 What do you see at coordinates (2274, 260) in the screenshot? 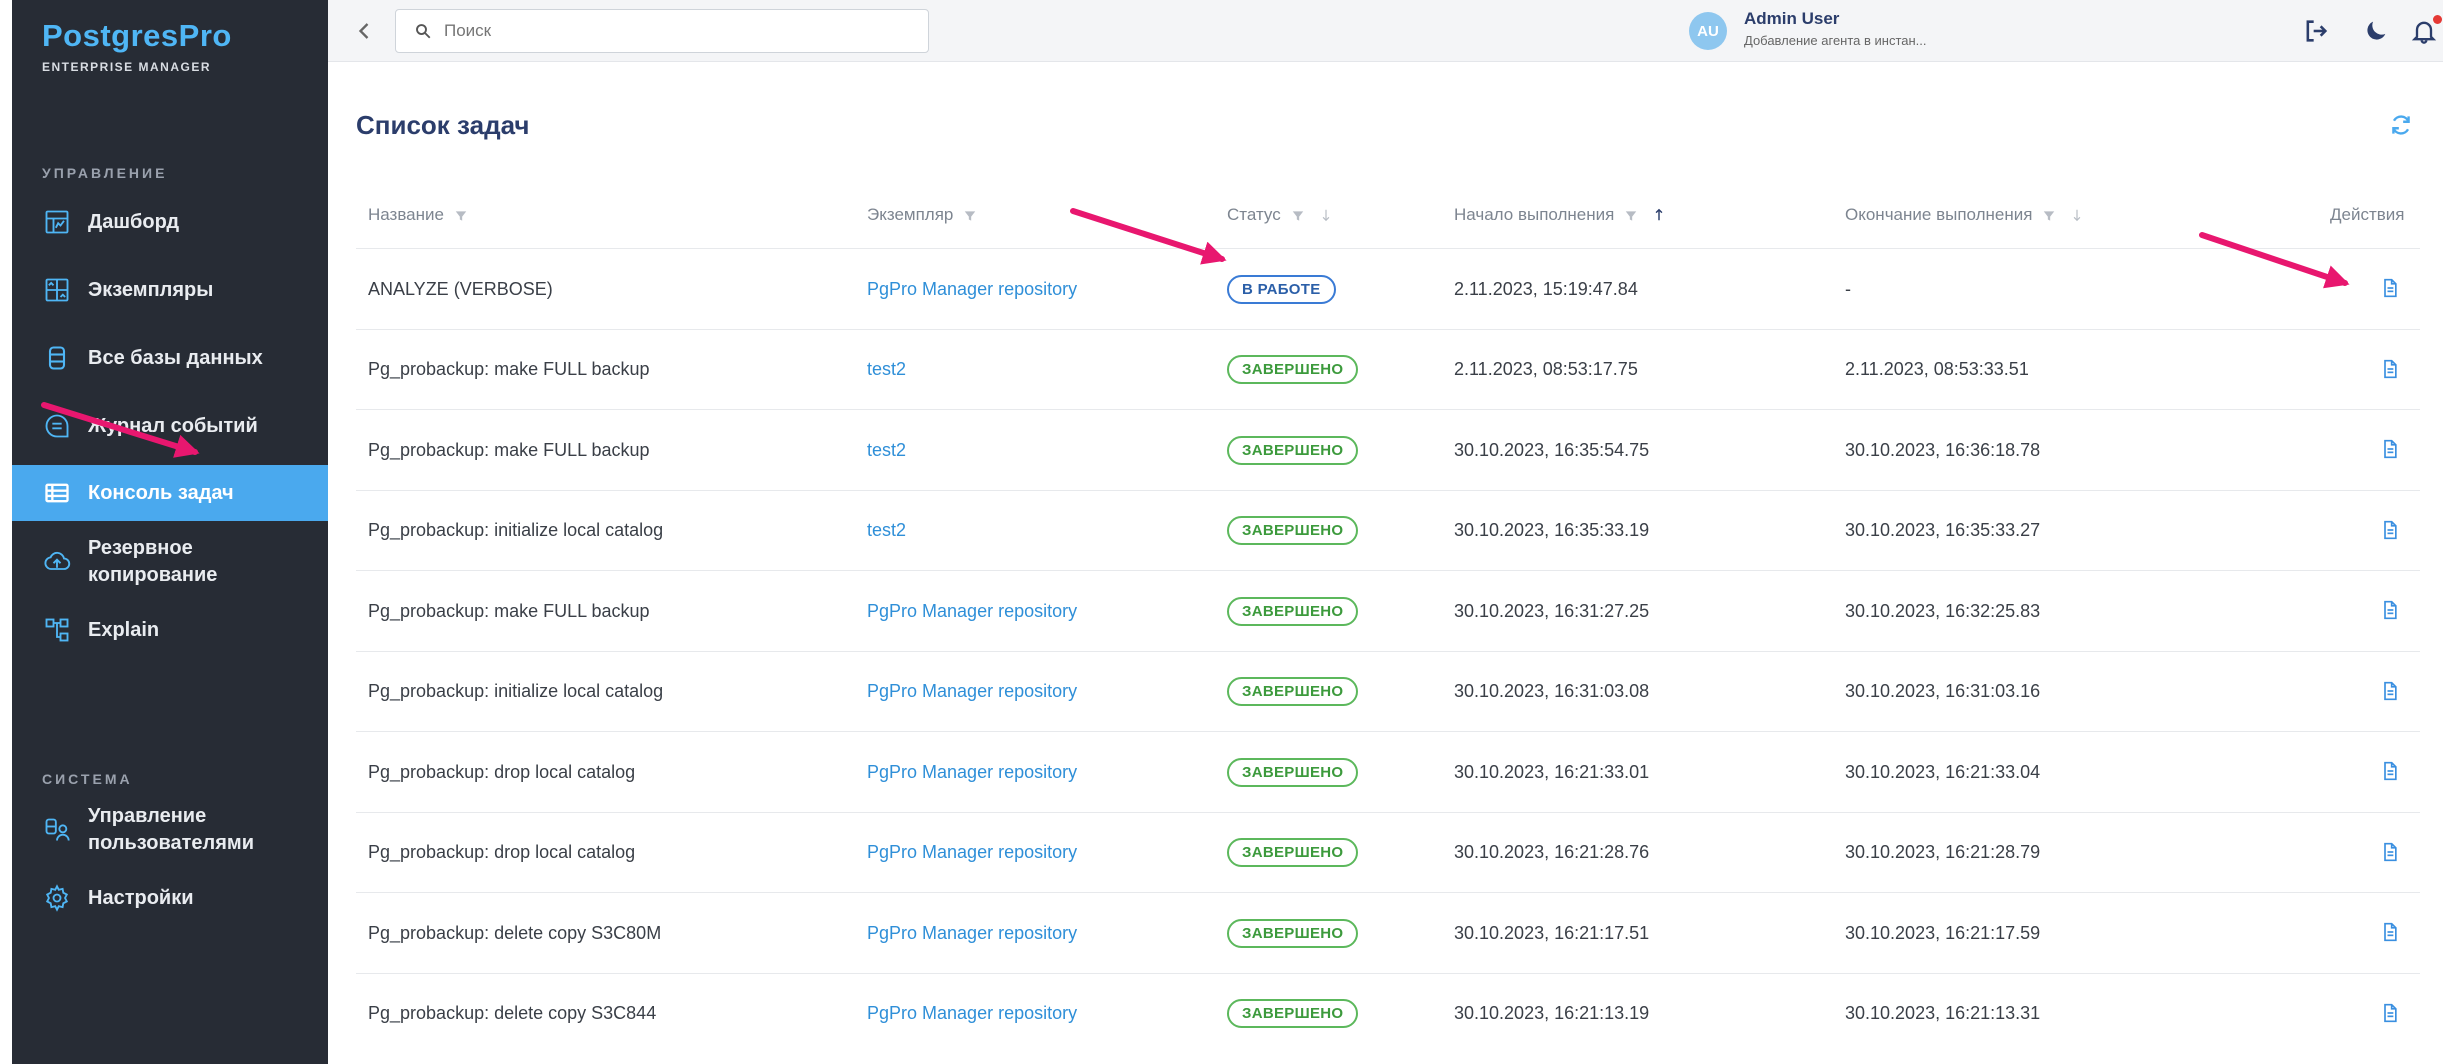
I see `annotation-arrow-actions` at bounding box center [2274, 260].